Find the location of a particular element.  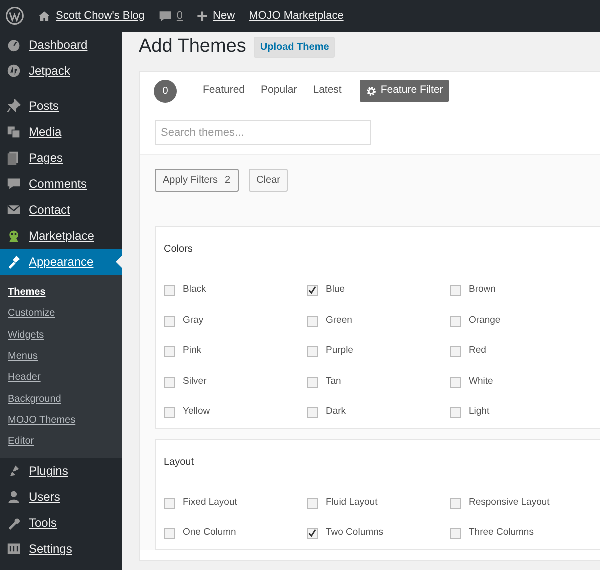

gear-icon is located at coordinates (371, 91).